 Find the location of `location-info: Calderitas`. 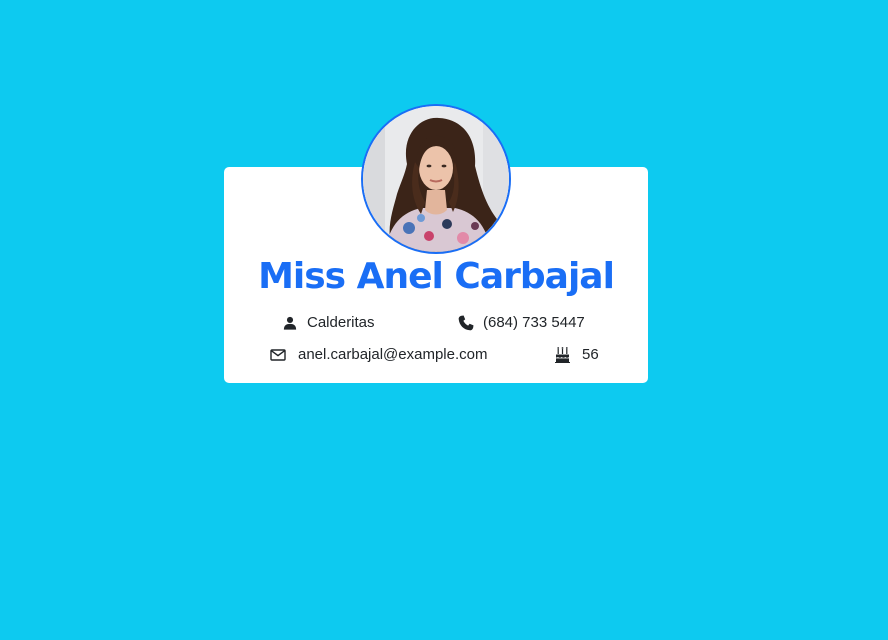

location-info: Calderitas is located at coordinates (328, 322).